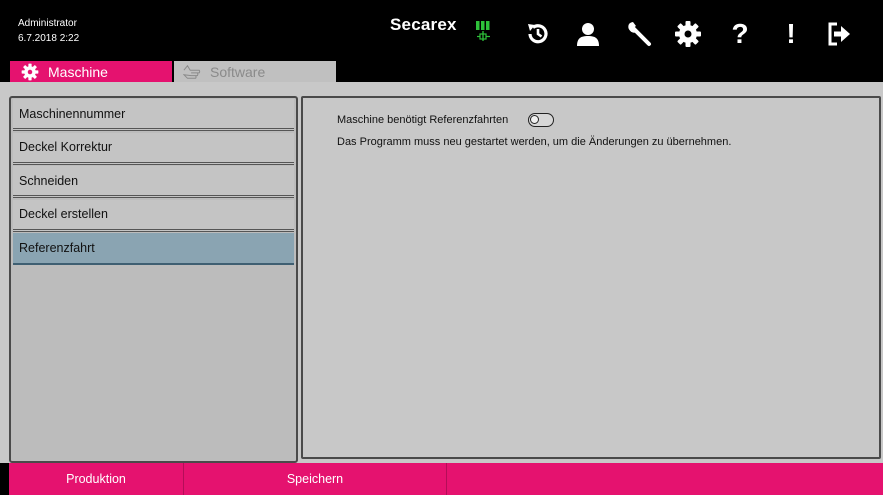  I want to click on history-icon, so click(538, 34).